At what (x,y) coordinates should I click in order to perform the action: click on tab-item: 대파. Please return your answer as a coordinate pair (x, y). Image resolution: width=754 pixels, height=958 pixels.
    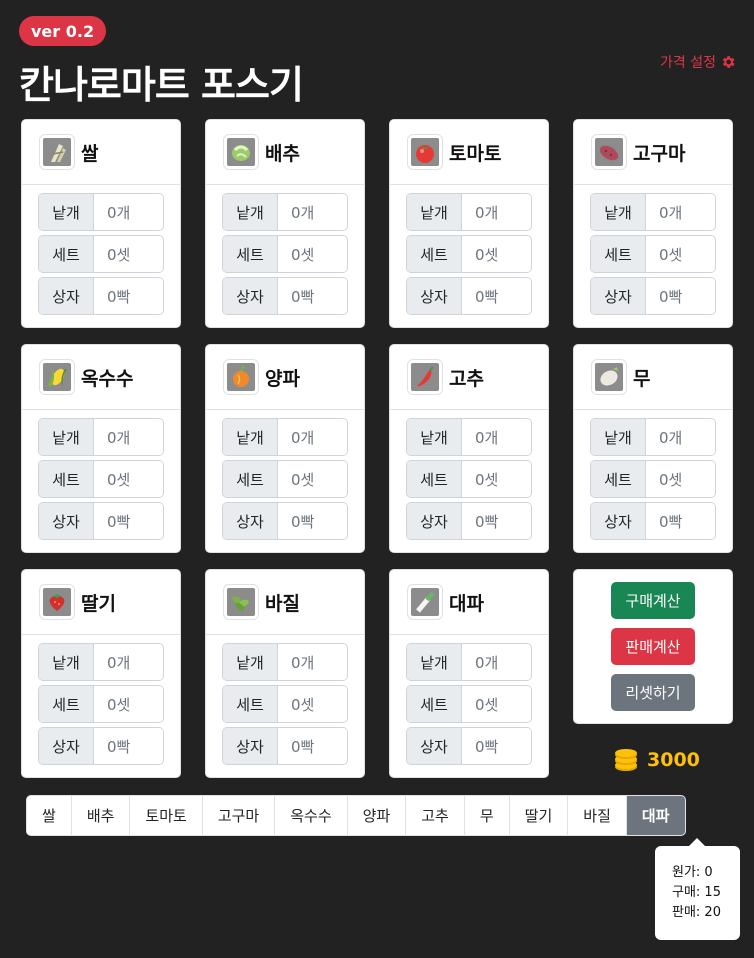
    Looking at the image, I should click on (655, 815).